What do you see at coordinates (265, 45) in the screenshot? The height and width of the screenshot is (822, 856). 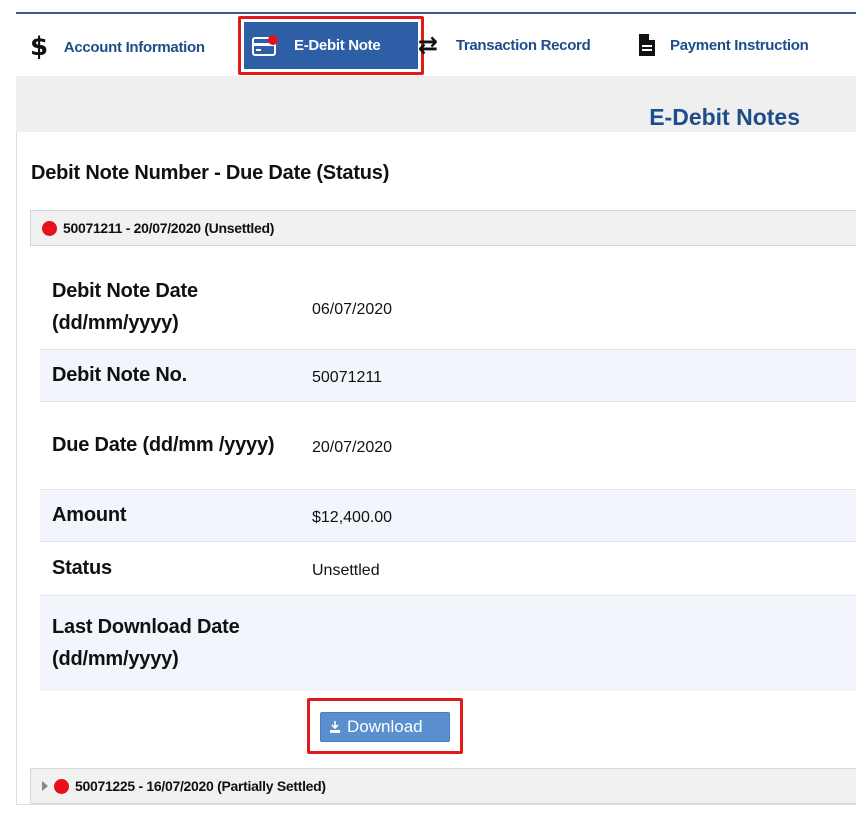 I see `card-icon` at bounding box center [265, 45].